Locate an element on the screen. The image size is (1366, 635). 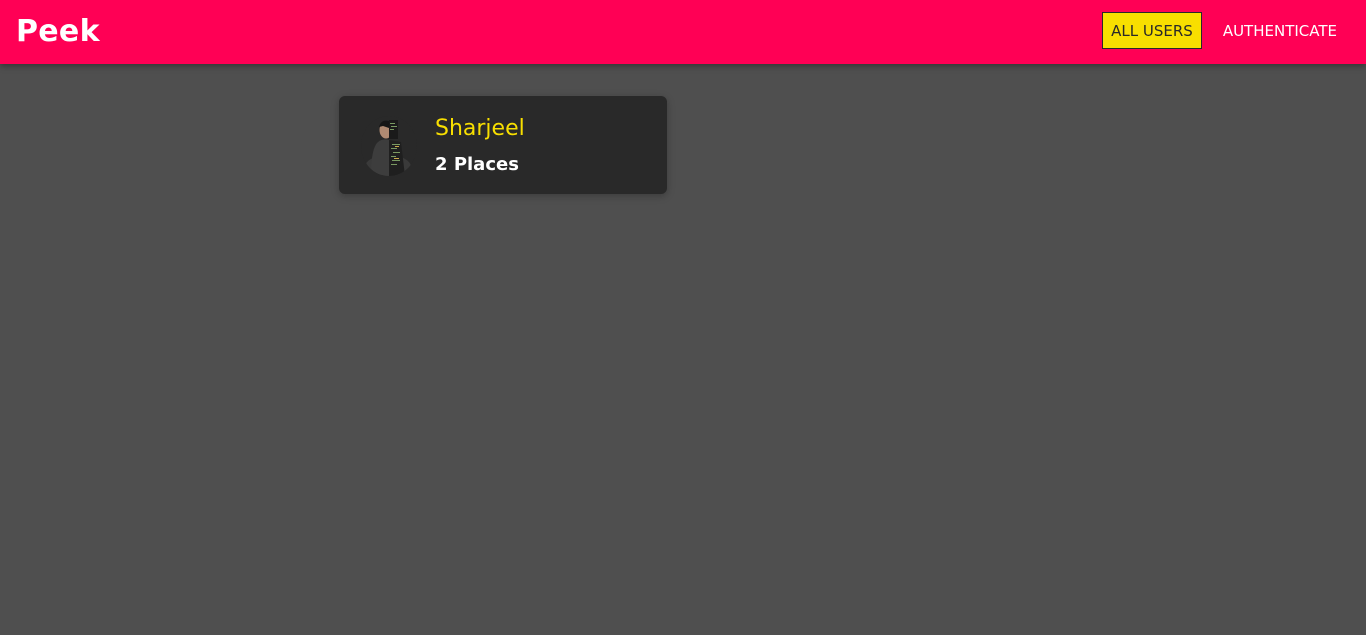
brand-logo-link: Peek is located at coordinates (58, 32).